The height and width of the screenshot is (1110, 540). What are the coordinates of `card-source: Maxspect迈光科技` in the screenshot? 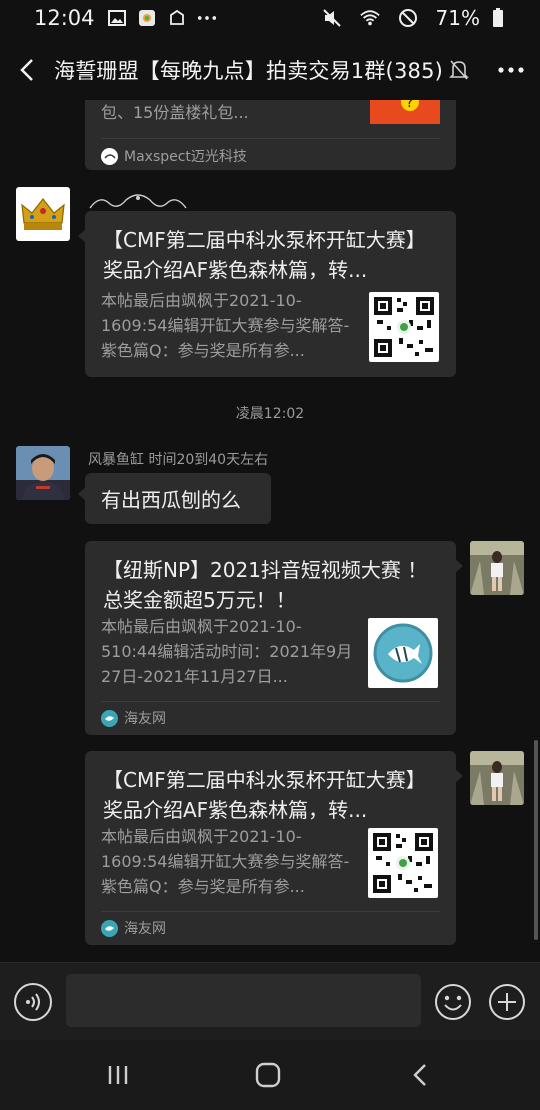 It's located at (174, 156).